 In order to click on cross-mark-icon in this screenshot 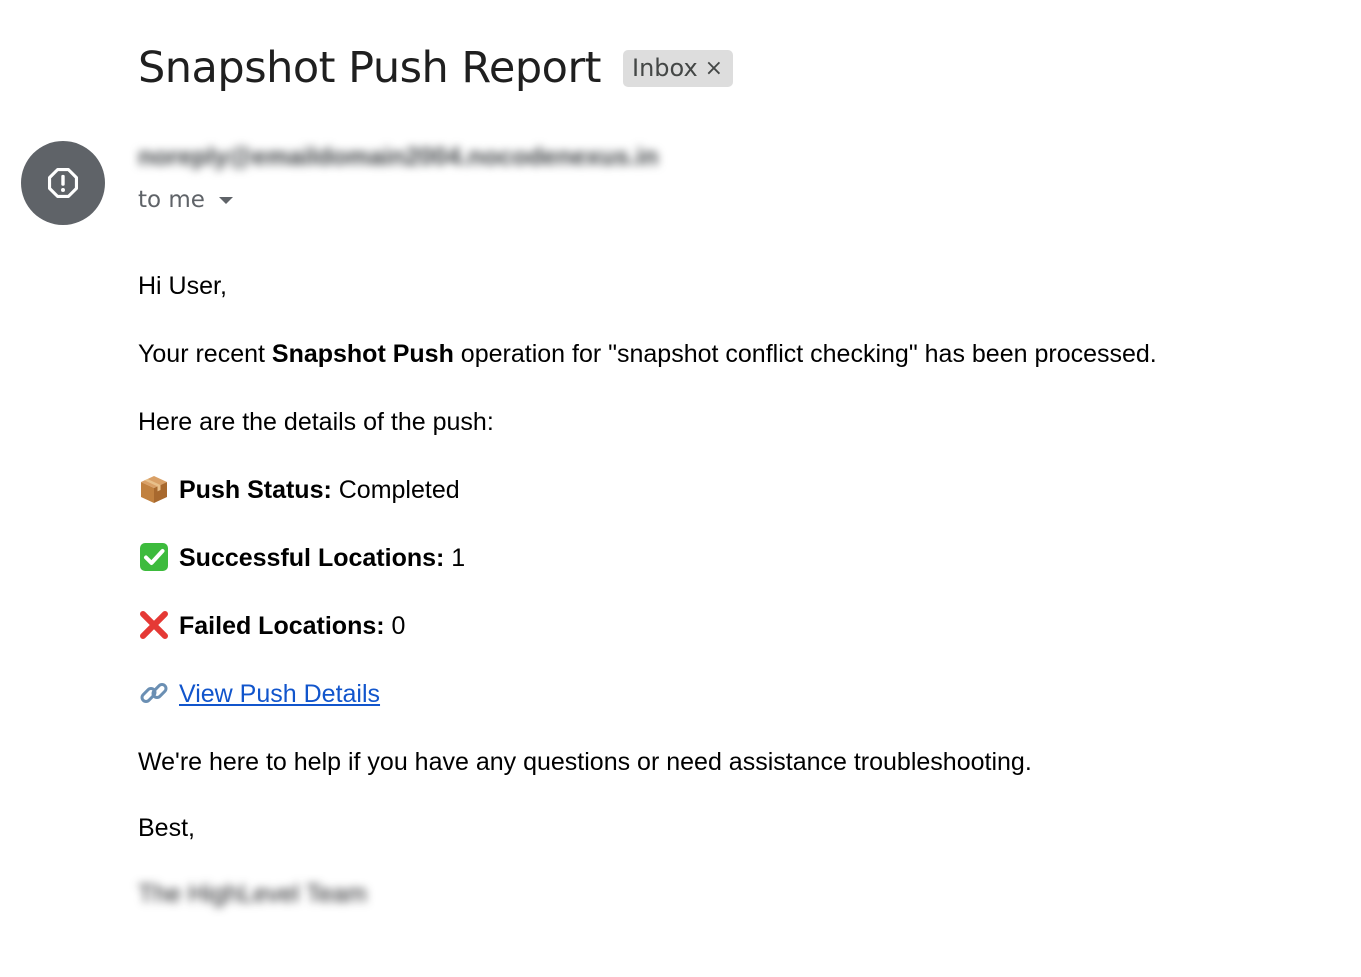, I will do `click(154, 625)`.